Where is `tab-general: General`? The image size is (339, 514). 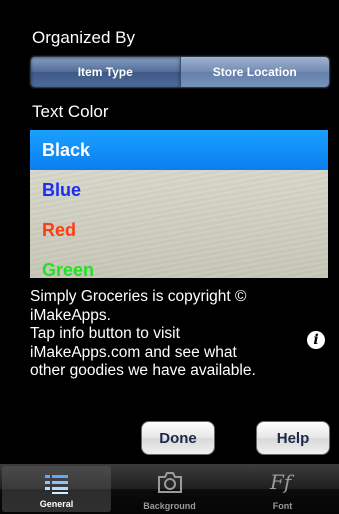
tab-general: General is located at coordinates (56, 489).